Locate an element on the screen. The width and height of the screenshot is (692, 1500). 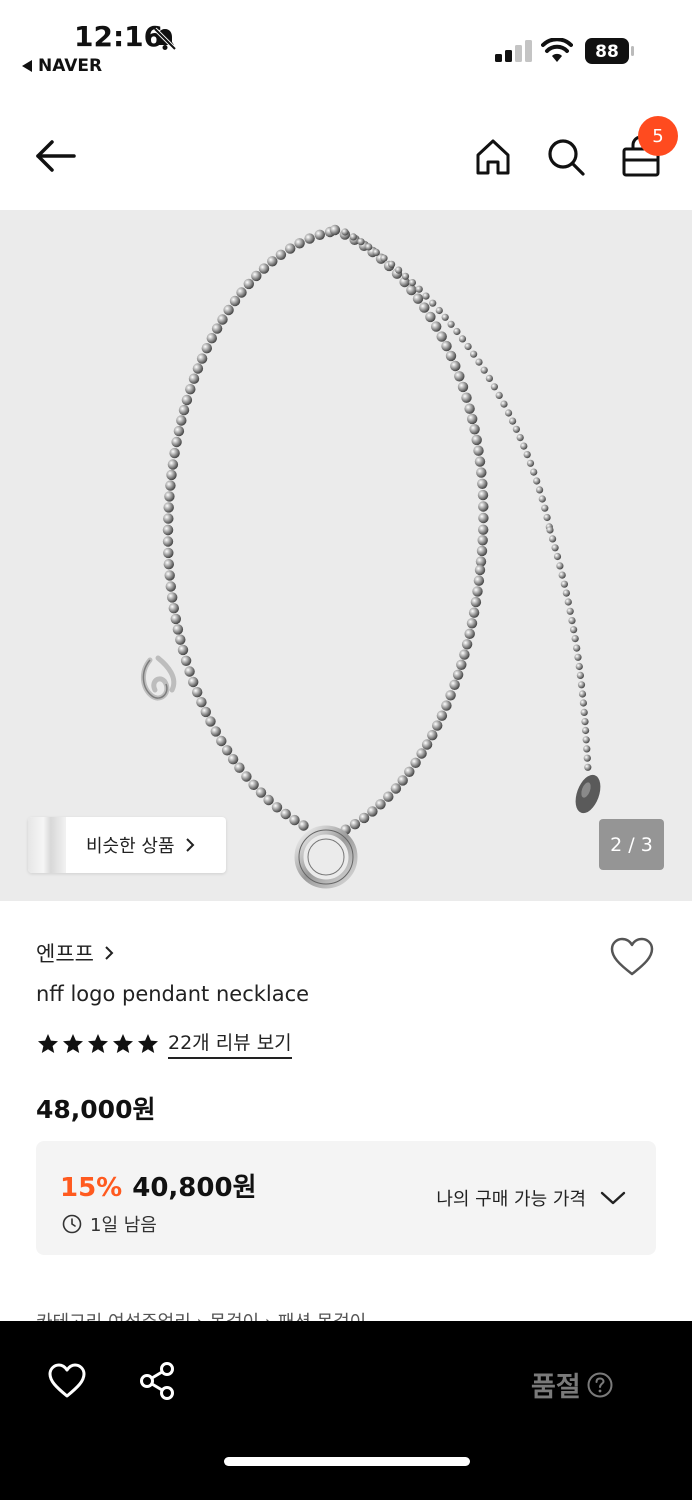
star-icon is located at coordinates (98, 1043).